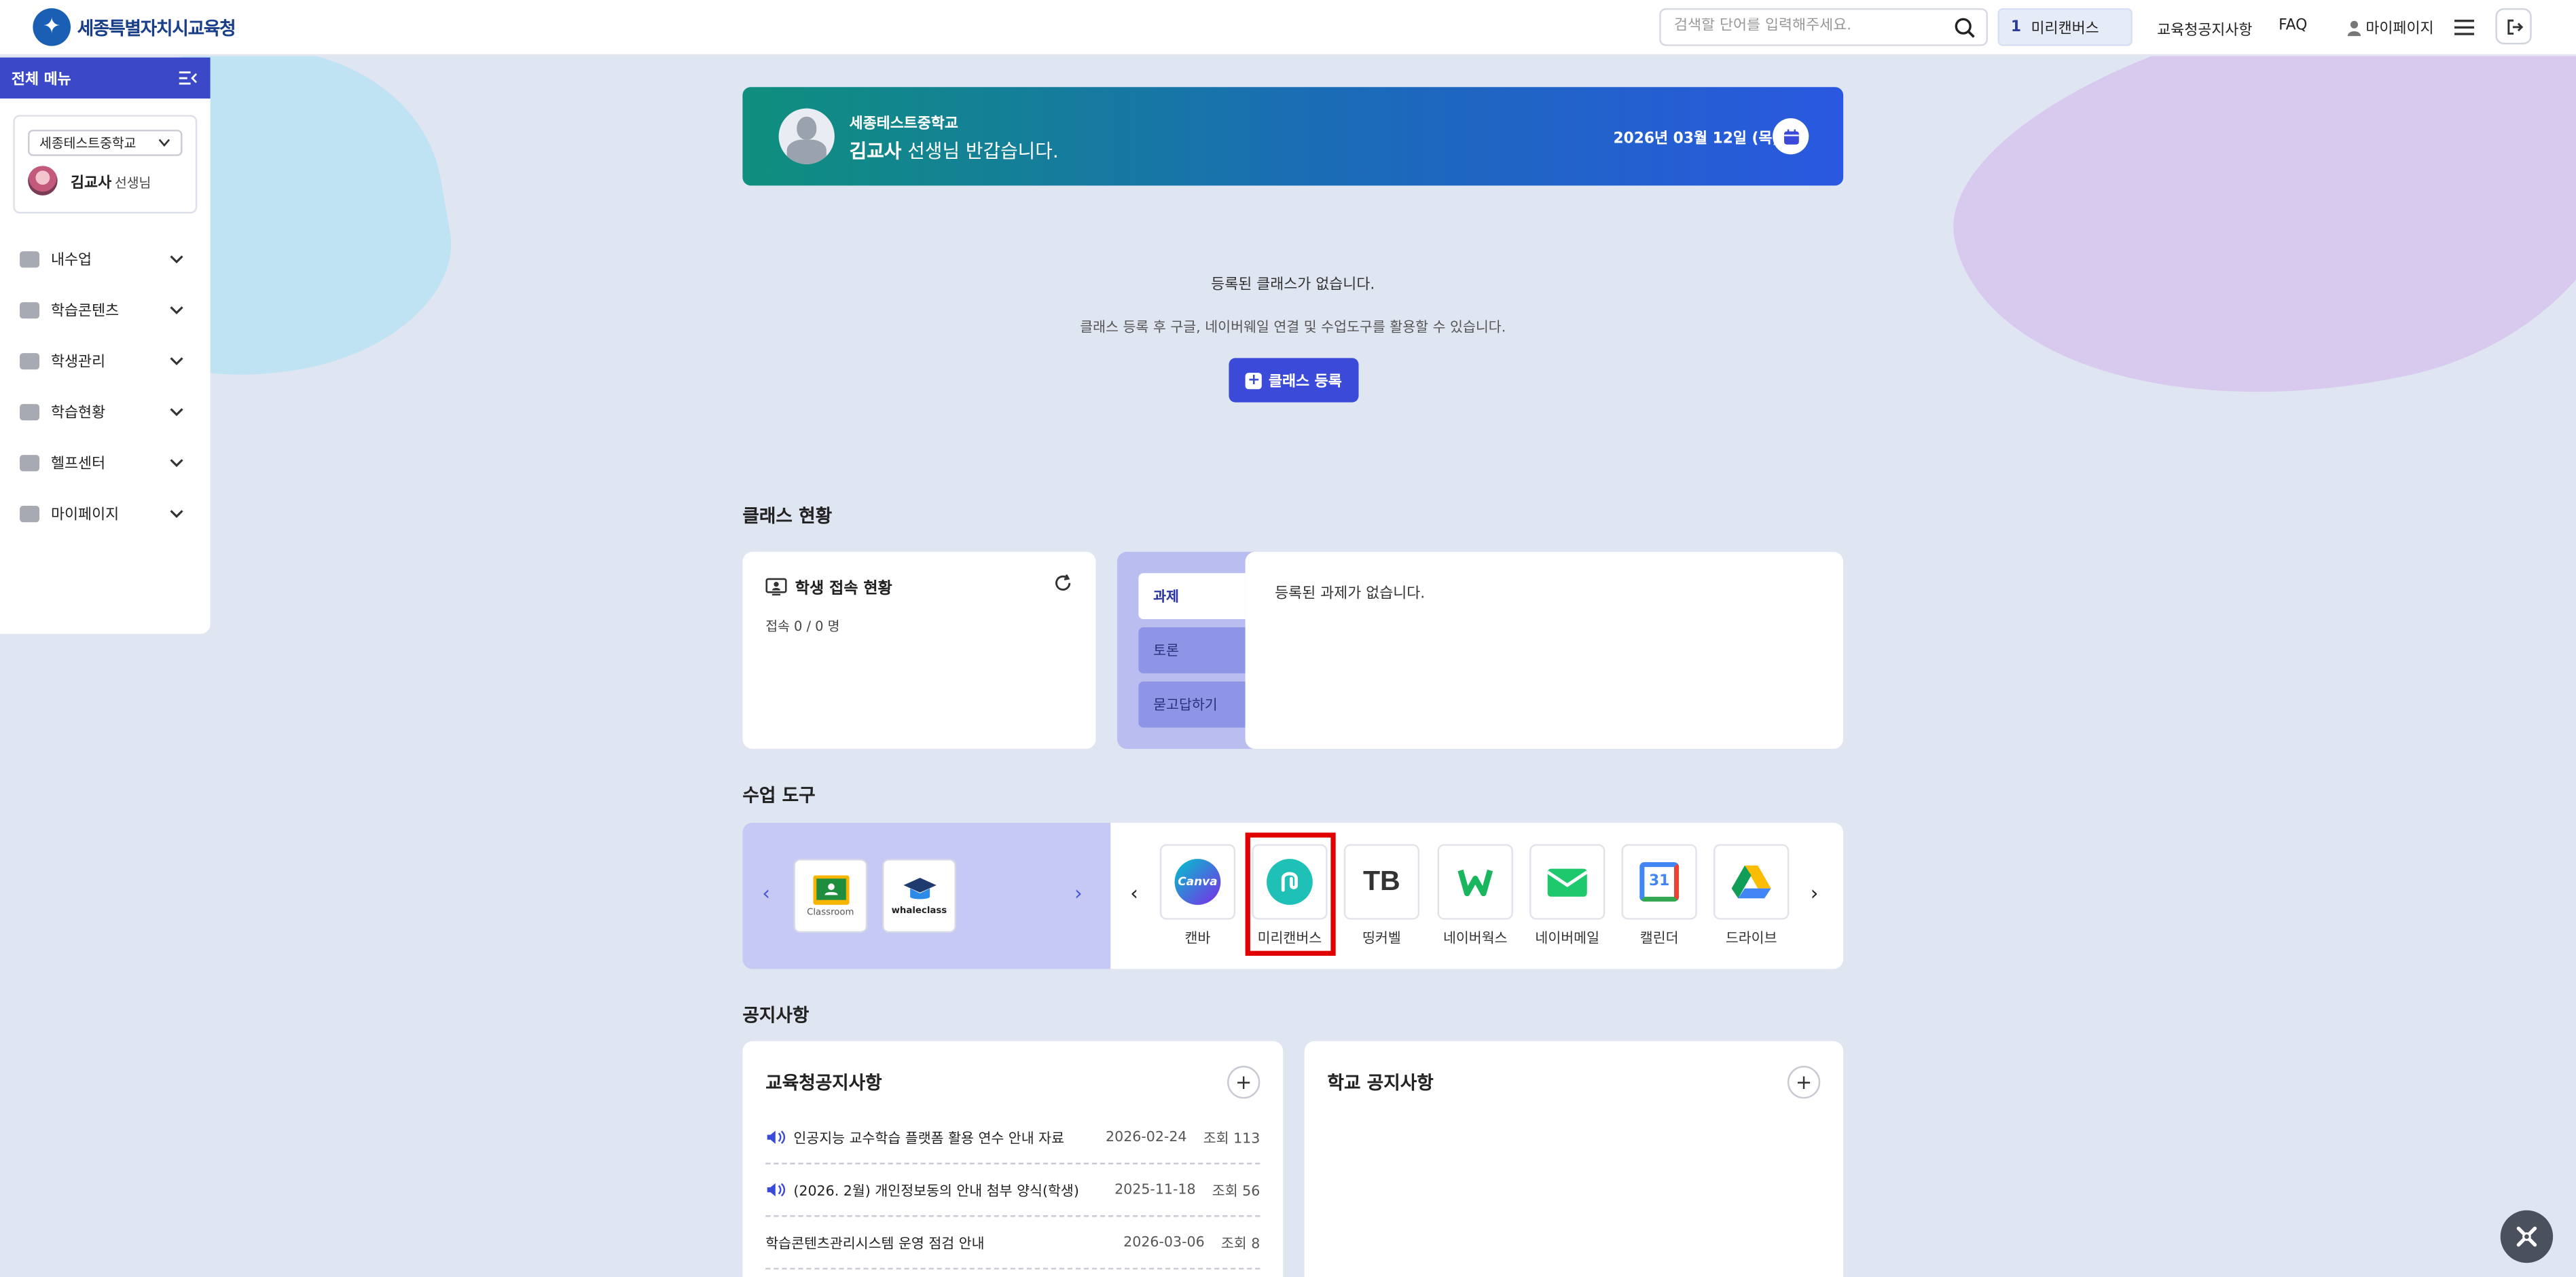 The image size is (2576, 1277). I want to click on task-content: 등록된 과제가 없습니다., so click(1545, 650).